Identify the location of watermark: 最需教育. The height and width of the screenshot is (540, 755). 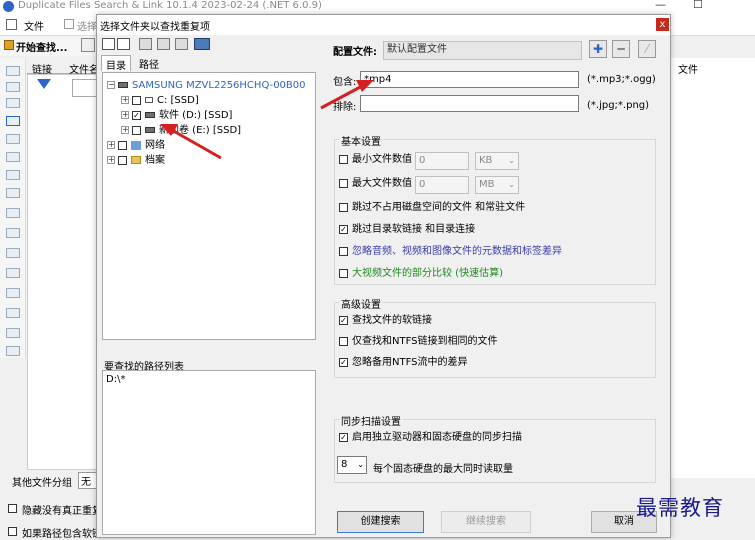
(680, 508).